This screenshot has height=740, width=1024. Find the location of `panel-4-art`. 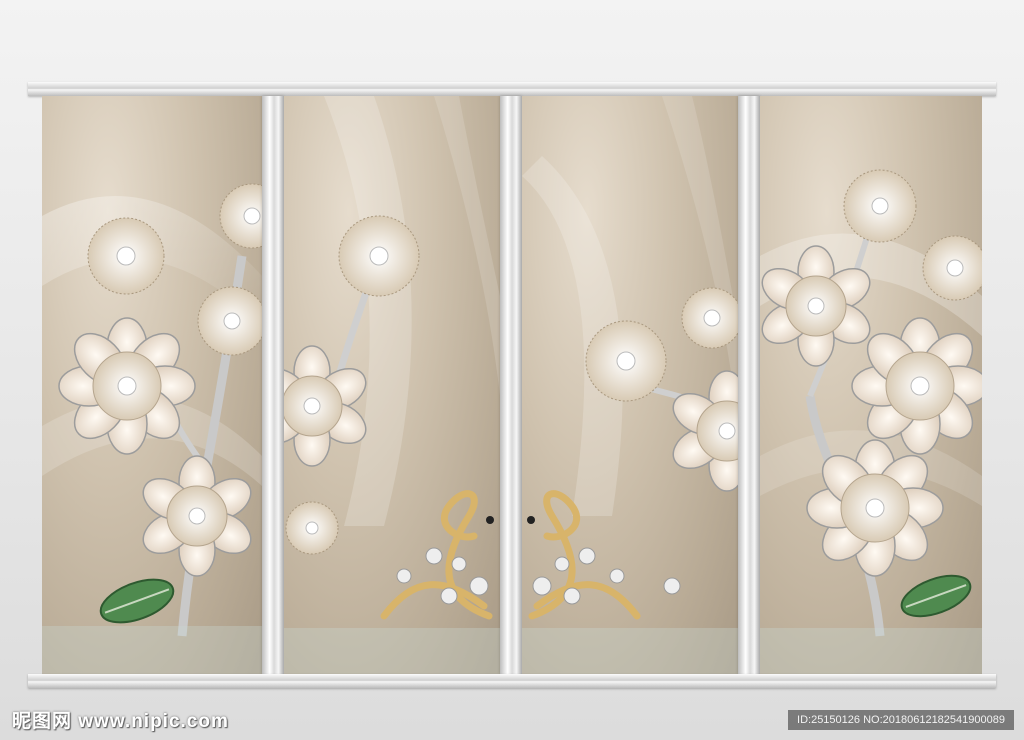

panel-4-art is located at coordinates (871, 421).